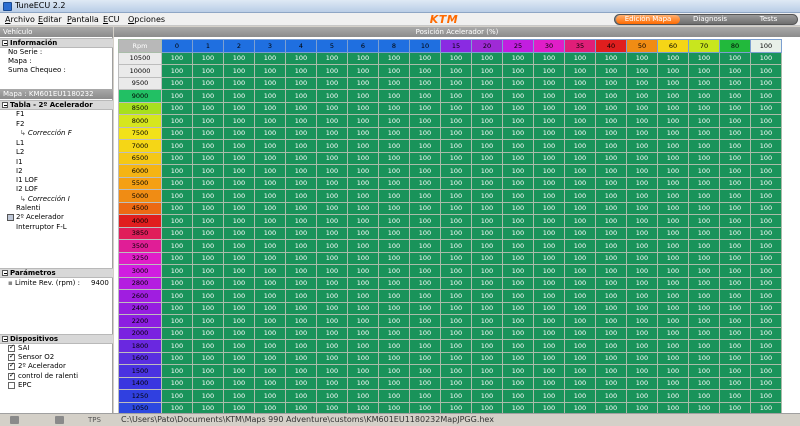  What do you see at coordinates (20, 143) in the screenshot?
I see `tree-item-l1: L1` at bounding box center [20, 143].